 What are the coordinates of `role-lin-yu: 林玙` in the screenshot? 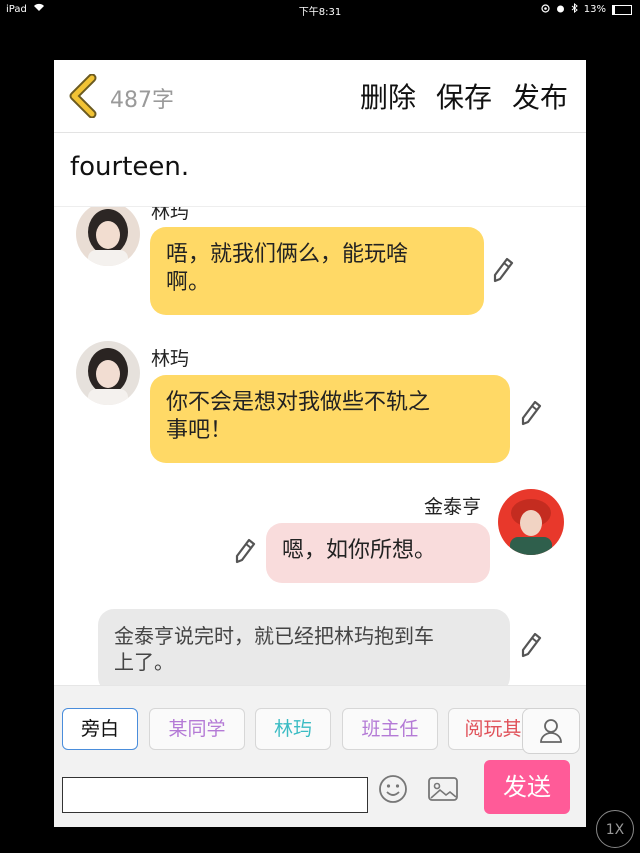 It's located at (293, 729).